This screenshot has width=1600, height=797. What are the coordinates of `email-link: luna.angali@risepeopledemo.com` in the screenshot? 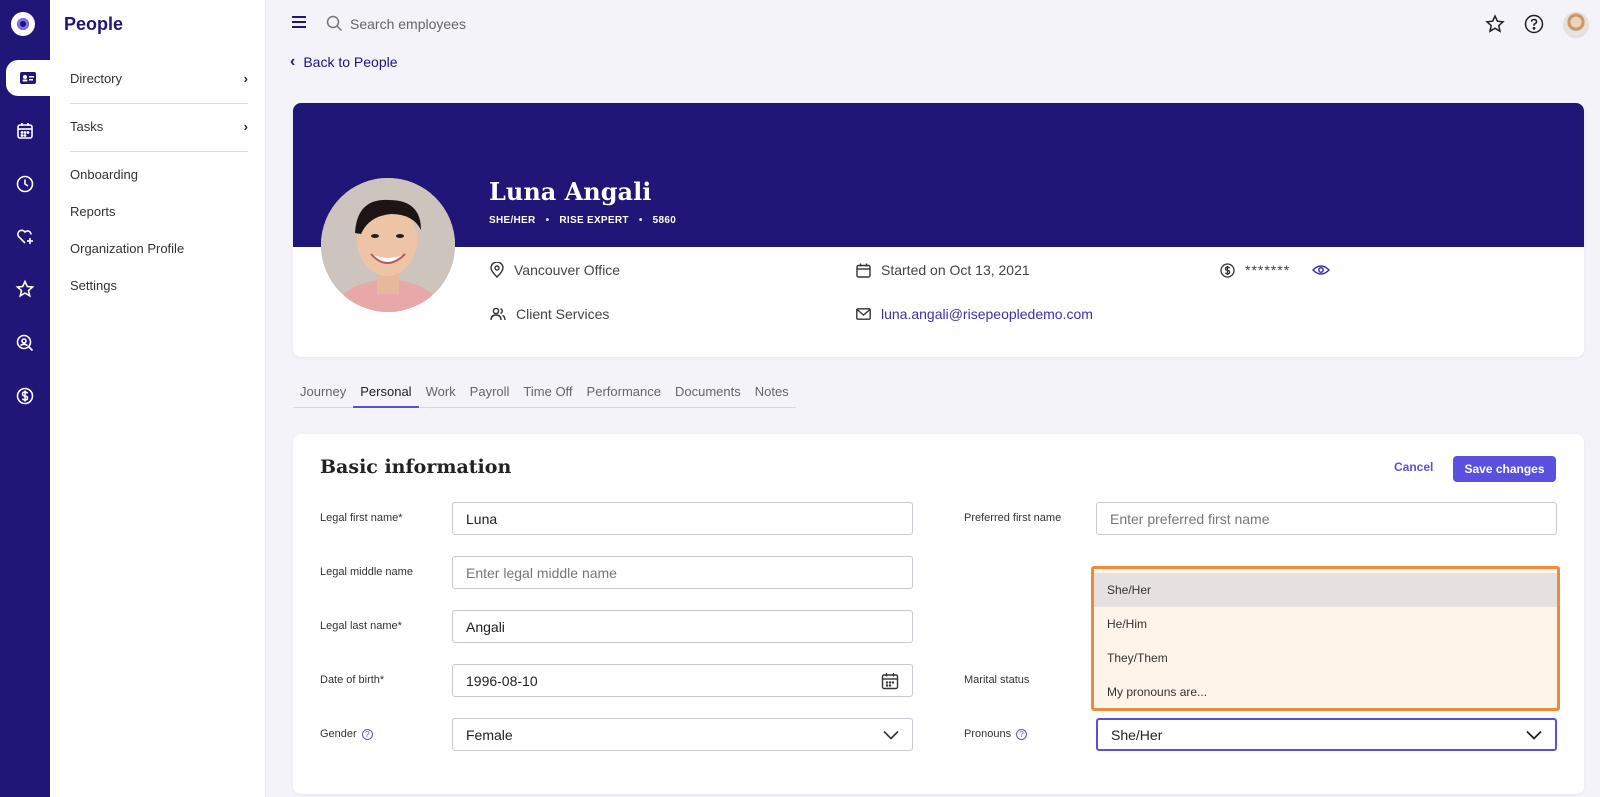 It's located at (987, 314).